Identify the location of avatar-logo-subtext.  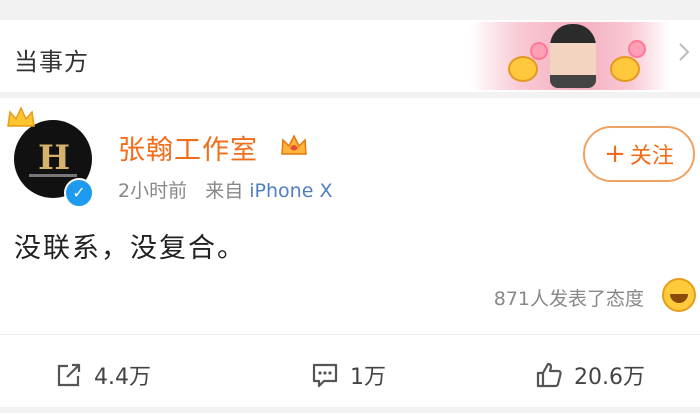
(53, 175).